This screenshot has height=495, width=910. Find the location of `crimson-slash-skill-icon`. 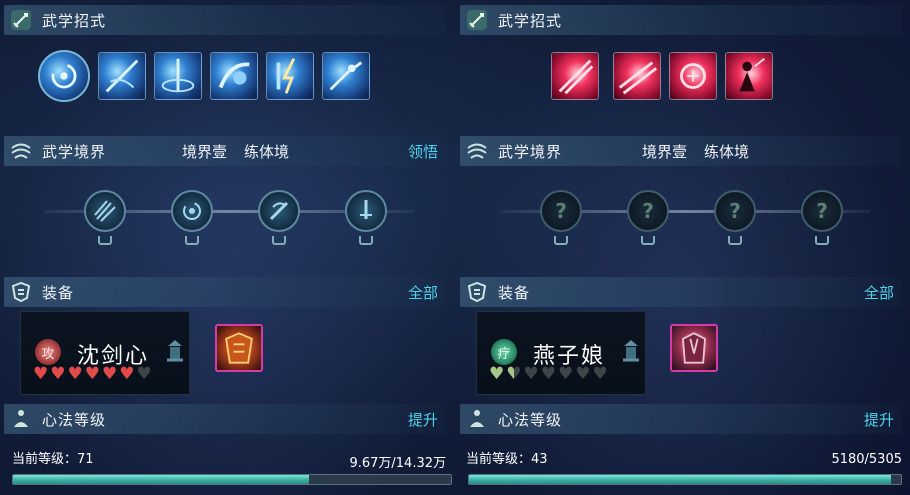

crimson-slash-skill-icon is located at coordinates (575, 76).